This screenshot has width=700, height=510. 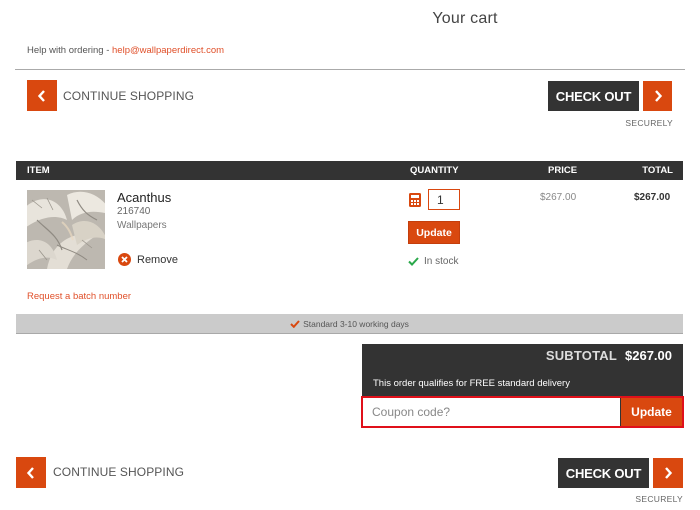 I want to click on acanthus-pattern-image, so click(x=66, y=229).